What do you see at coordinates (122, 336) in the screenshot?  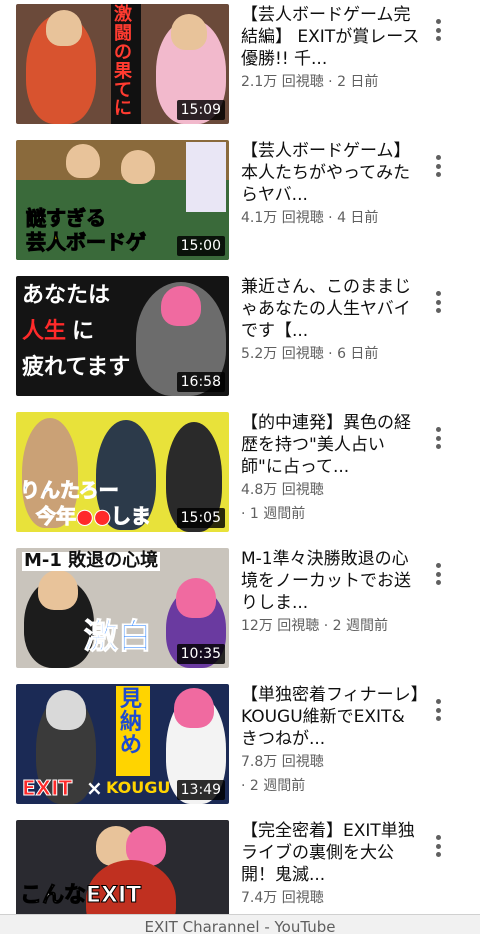 I see `video-thumbnail: あなたは 人生 に 疲れてます 16:58` at bounding box center [122, 336].